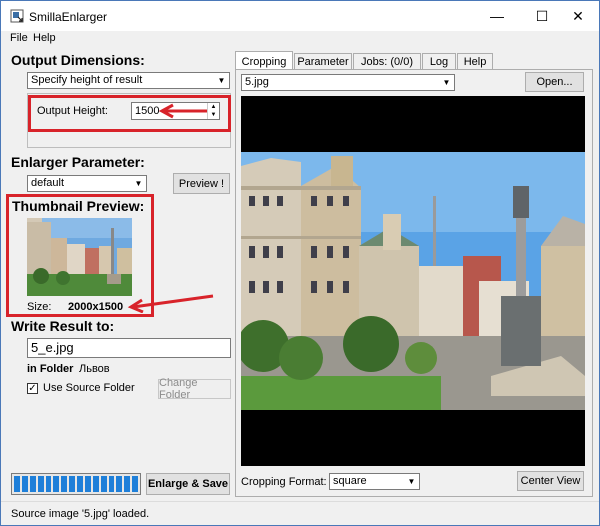 The image size is (600, 526). Describe the element at coordinates (19, 38) in the screenshot. I see `menu-file: File` at that location.